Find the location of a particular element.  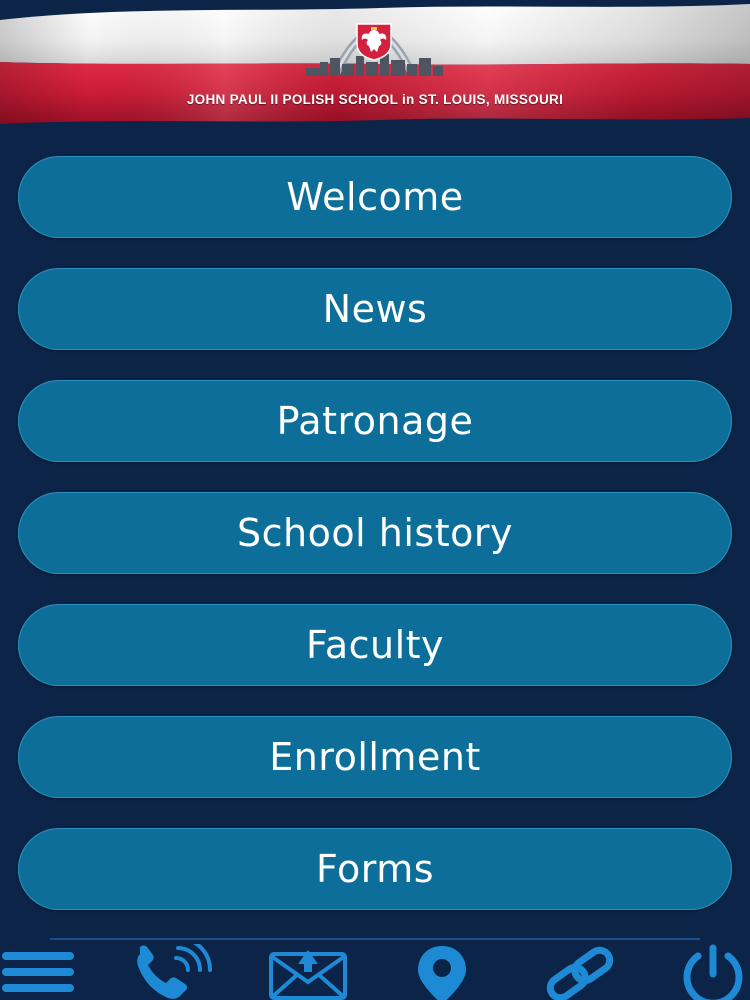

menu-item-patronage: Patronage is located at coordinates (375, 421).